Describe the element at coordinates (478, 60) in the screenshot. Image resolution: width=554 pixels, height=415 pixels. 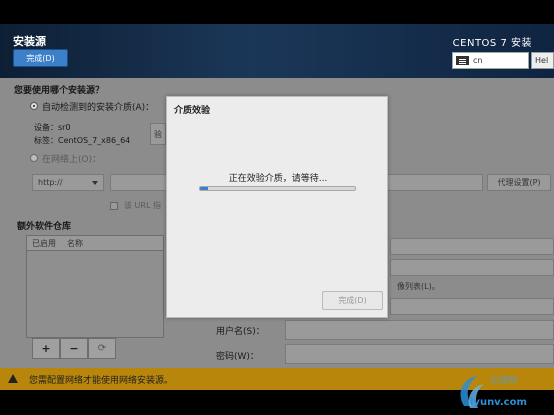
I see `keyboard-layout-label: cn` at that location.